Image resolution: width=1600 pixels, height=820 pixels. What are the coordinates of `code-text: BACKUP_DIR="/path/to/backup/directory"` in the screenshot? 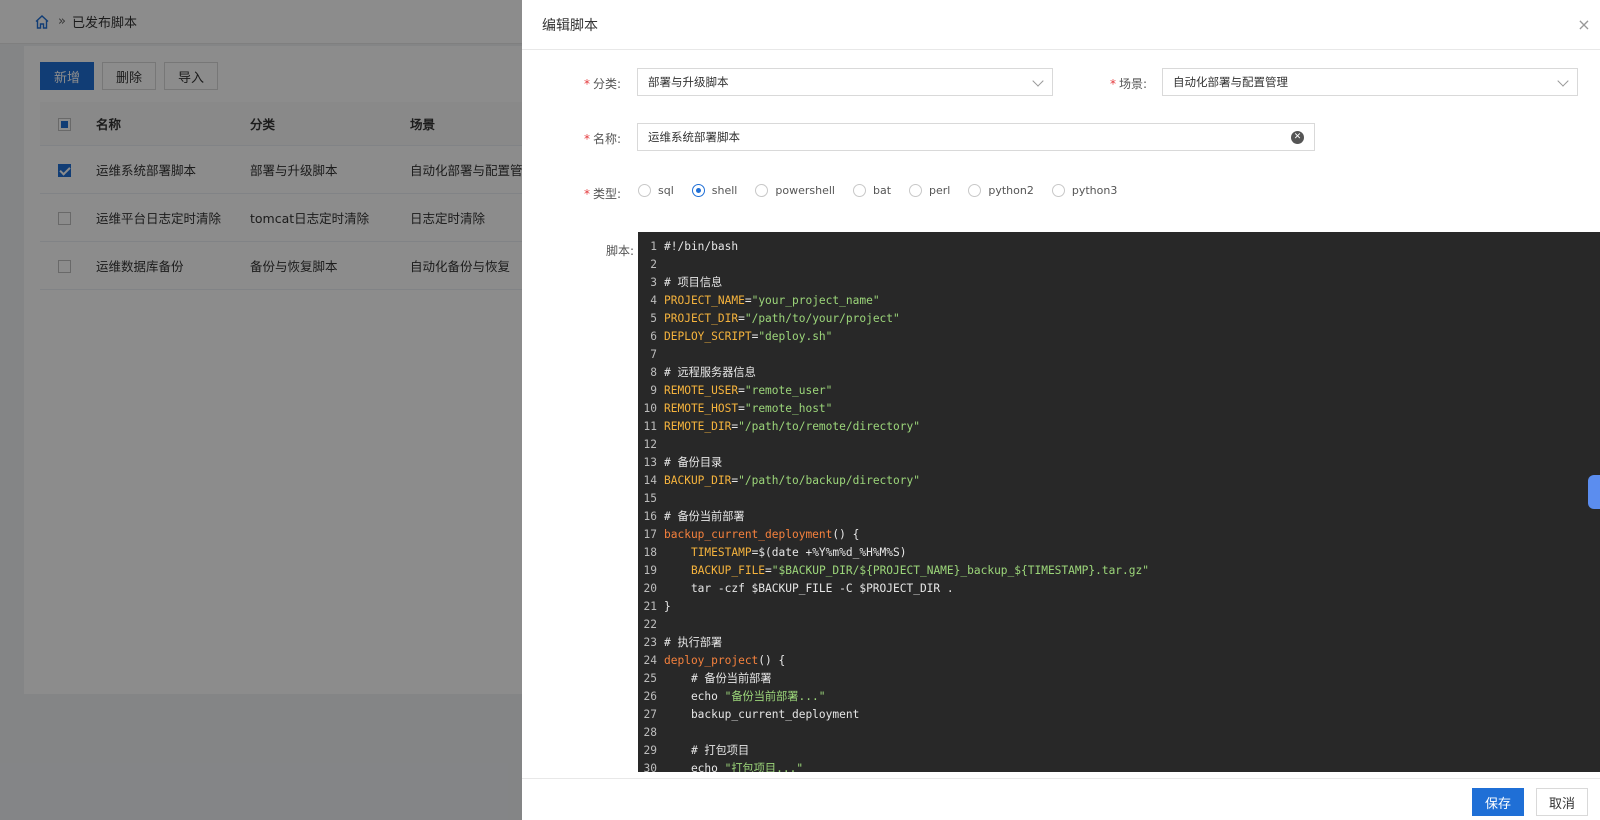 It's located at (792, 480).